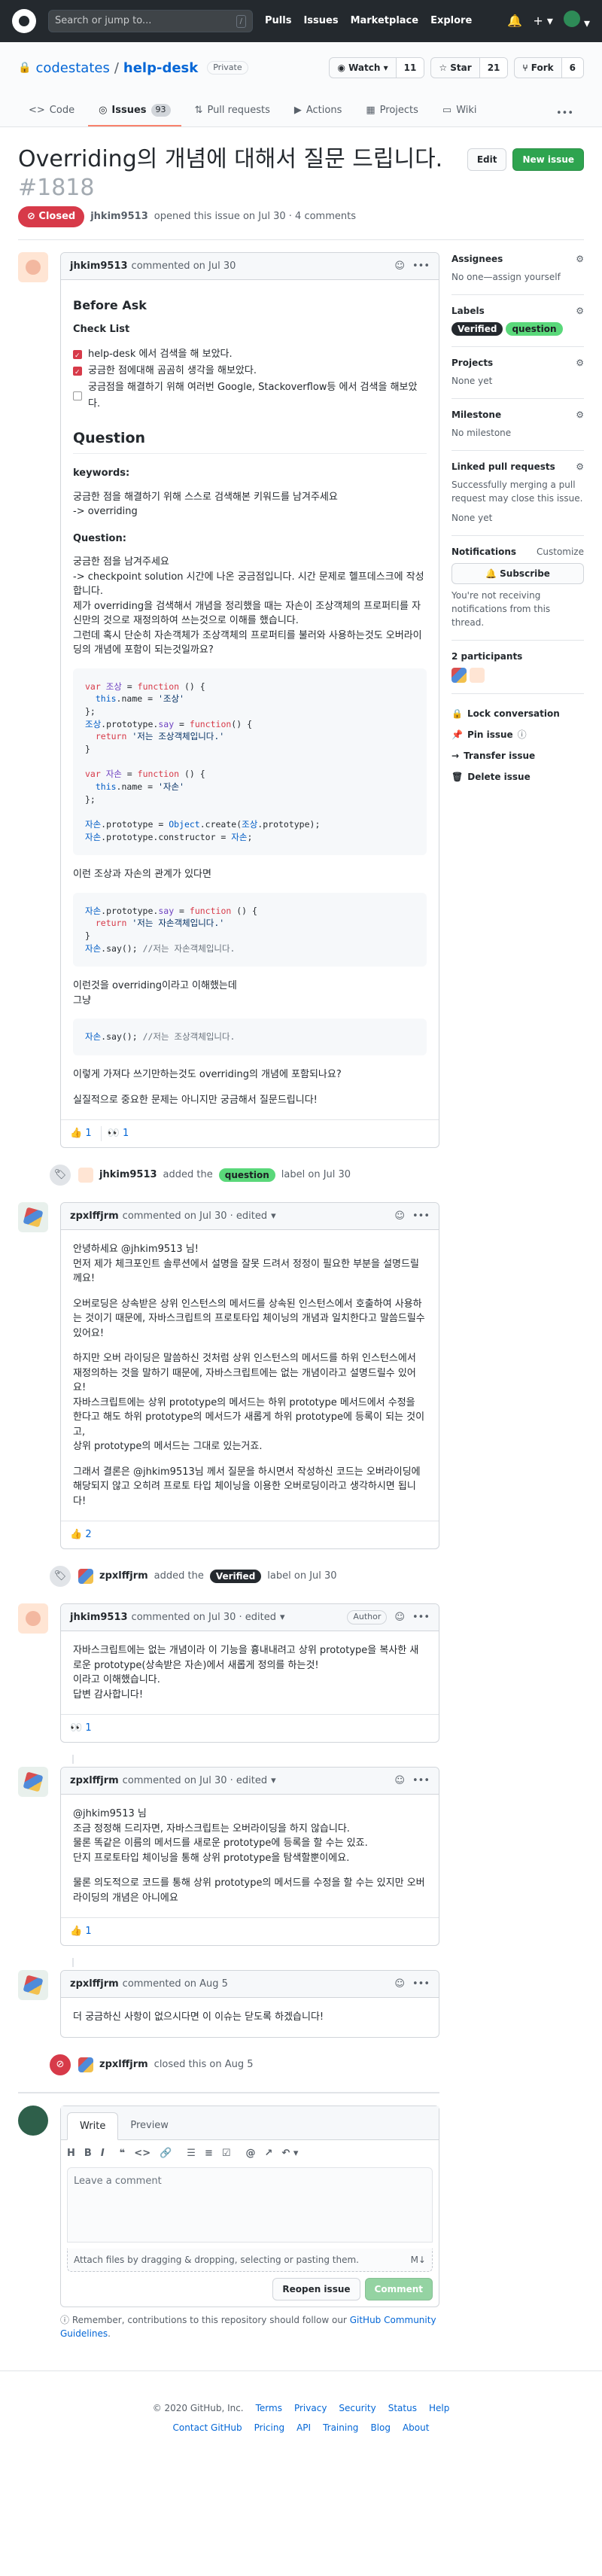 This screenshot has height=2576, width=602. What do you see at coordinates (166, 2154) in the screenshot?
I see `link-icon: 🔗` at bounding box center [166, 2154].